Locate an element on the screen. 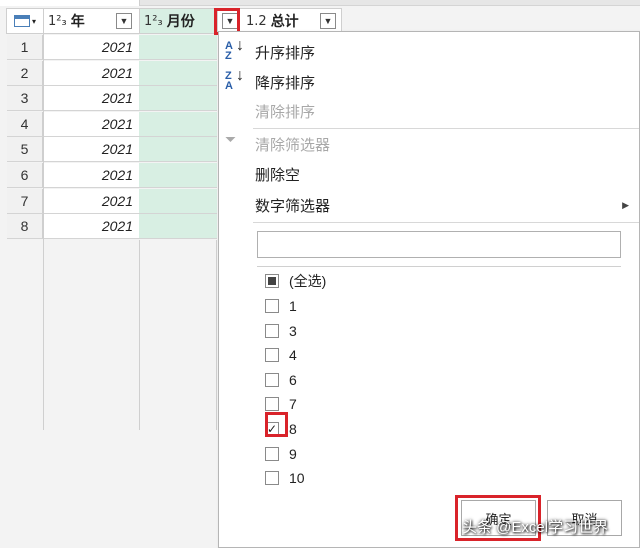  top-strip is located at coordinates (320, 3).